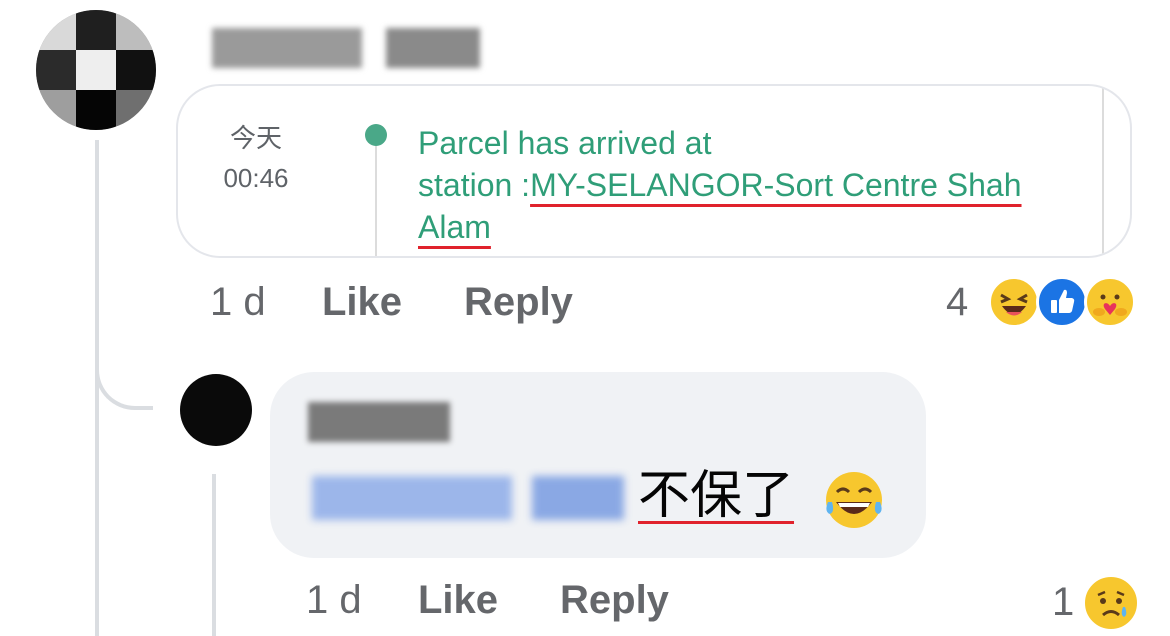 This screenshot has height=636, width=1170. I want to click on reply-actions: 1 d Like Reply, so click(585, 603).